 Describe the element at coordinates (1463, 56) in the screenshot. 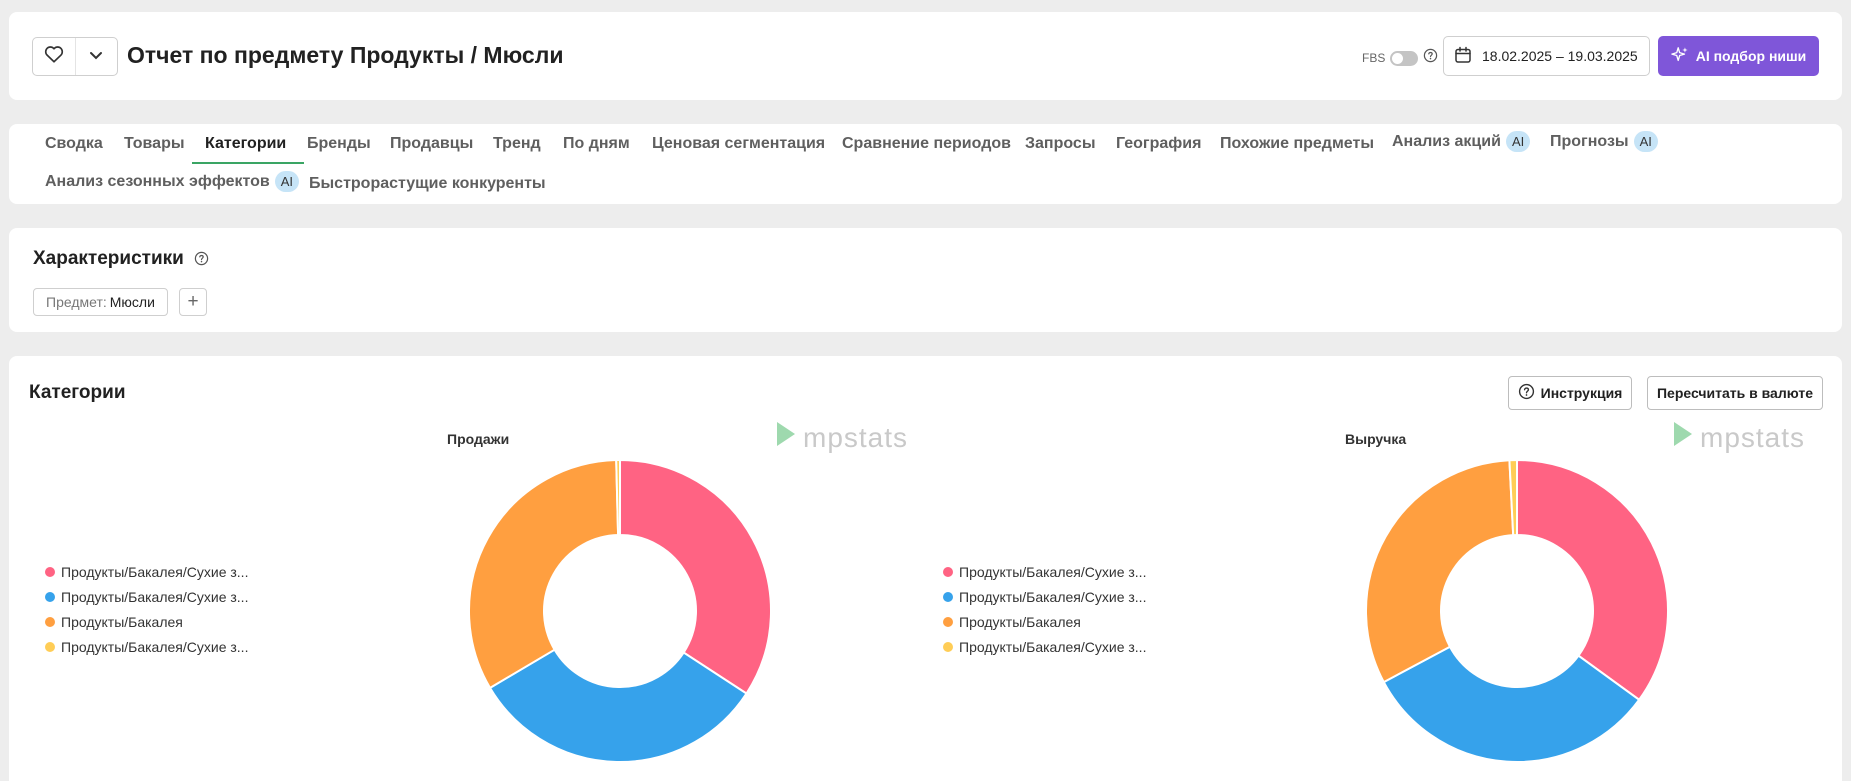

I see `calendar-icon` at that location.